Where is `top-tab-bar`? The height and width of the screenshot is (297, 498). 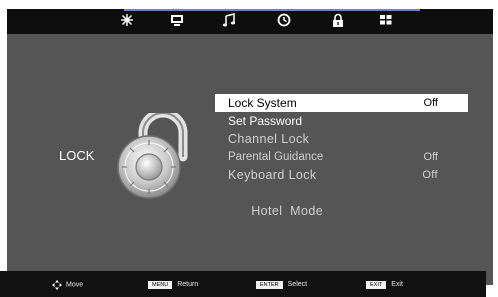 top-tab-bar is located at coordinates (250, 21).